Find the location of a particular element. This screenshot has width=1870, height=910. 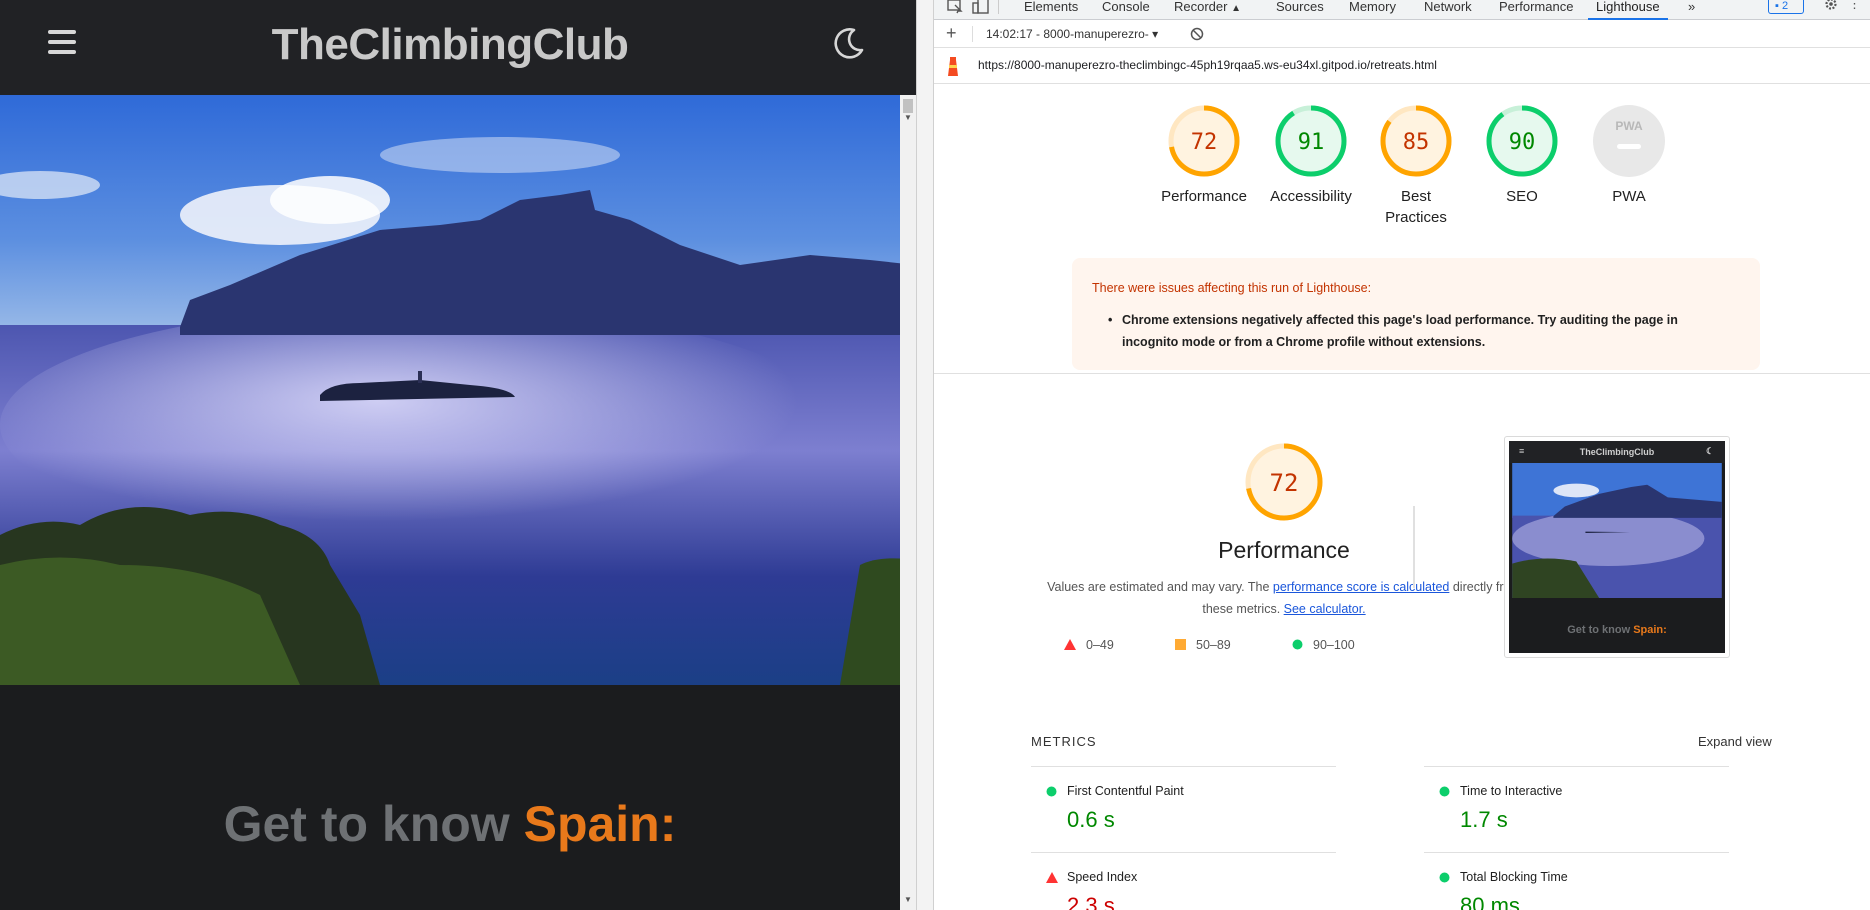

thumbnail-hero-image is located at coordinates (1617, 530).